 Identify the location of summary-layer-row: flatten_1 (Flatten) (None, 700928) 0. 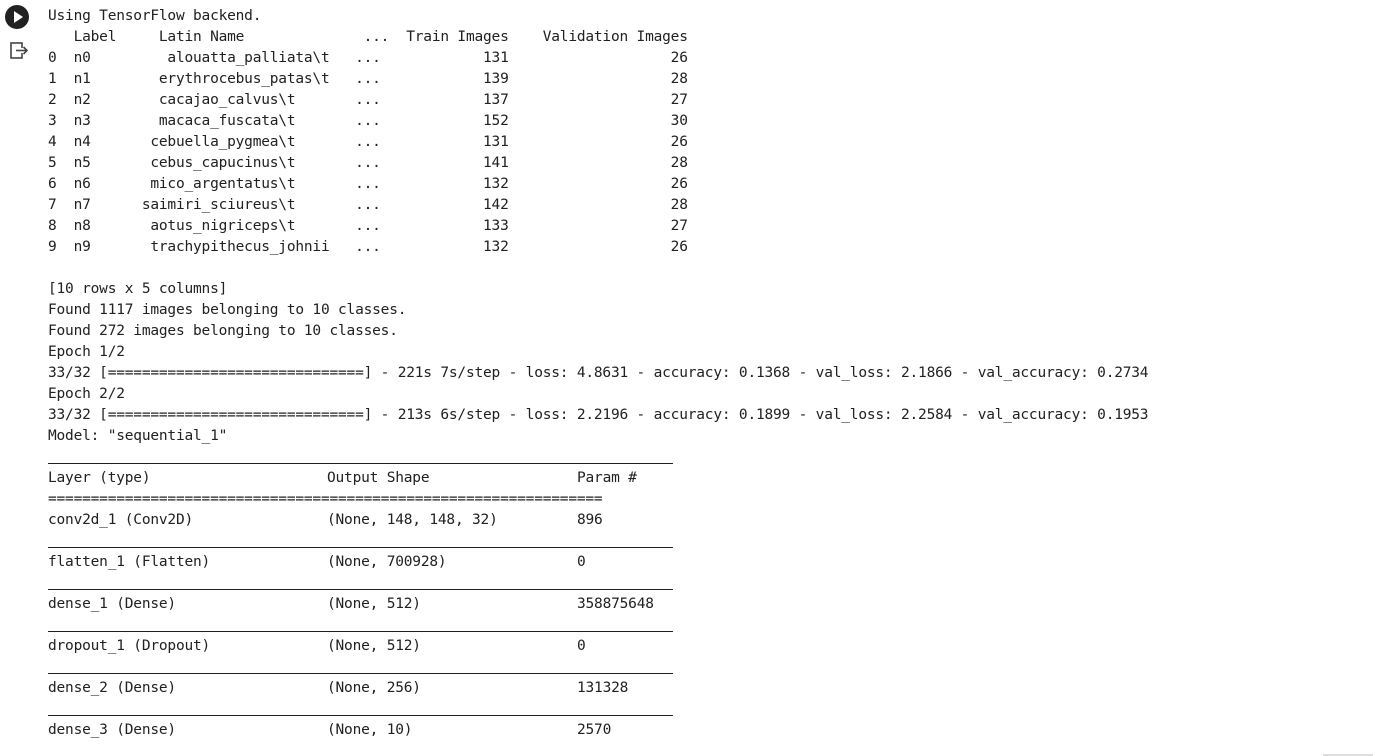
(360, 562).